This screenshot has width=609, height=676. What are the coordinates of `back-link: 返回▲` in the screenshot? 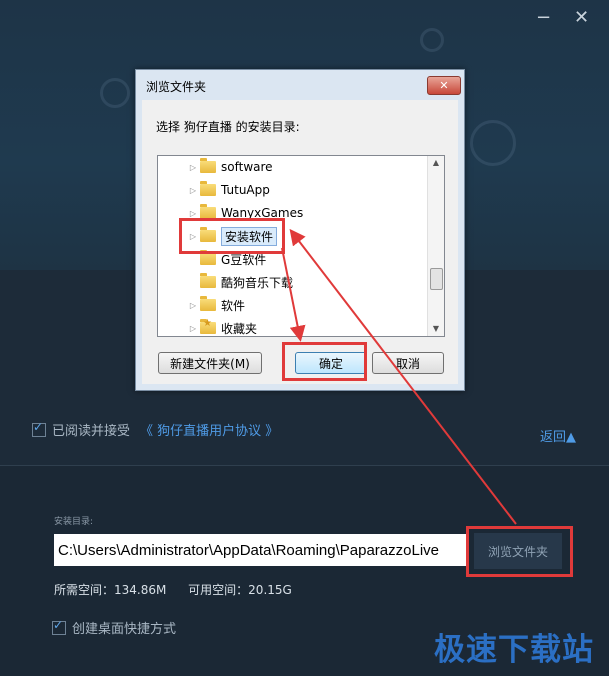 It's located at (558, 435).